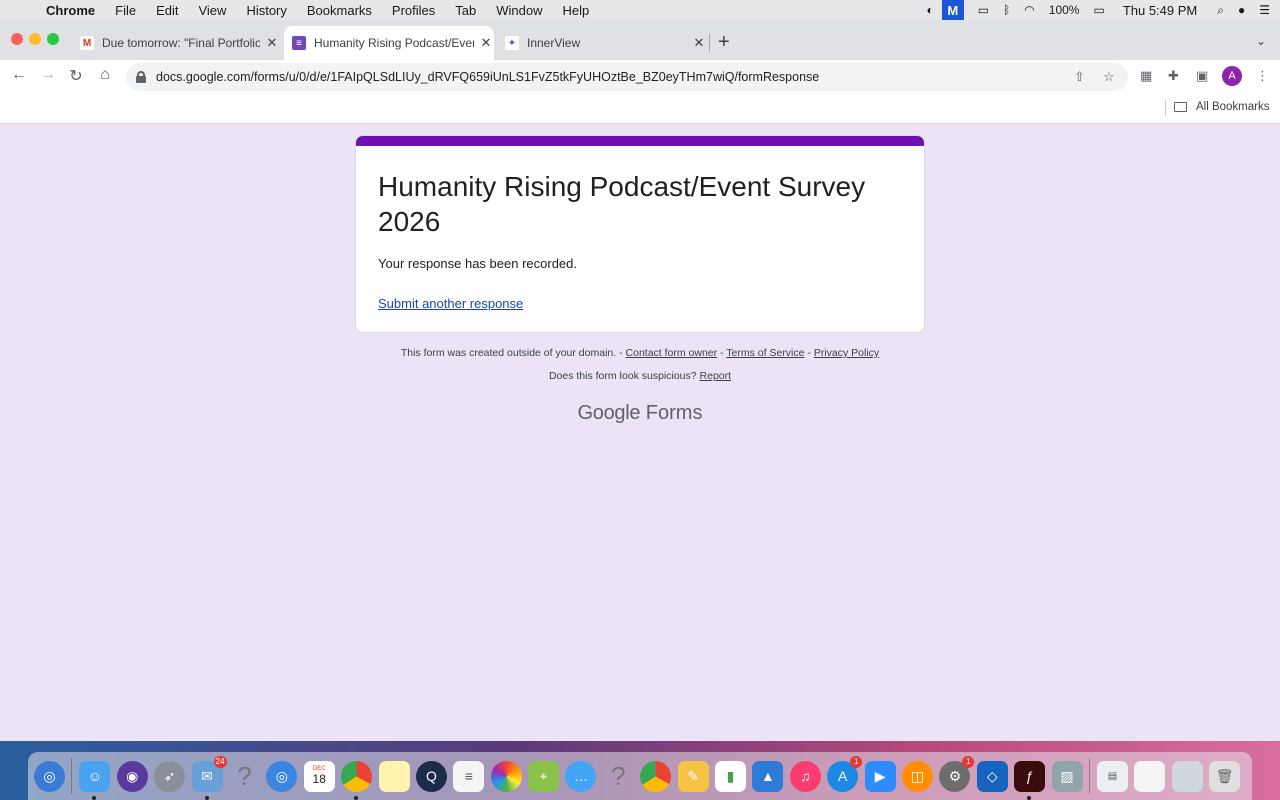 The height and width of the screenshot is (800, 1280). I want to click on mail-icon: ✉ 24, so click(209, 777).